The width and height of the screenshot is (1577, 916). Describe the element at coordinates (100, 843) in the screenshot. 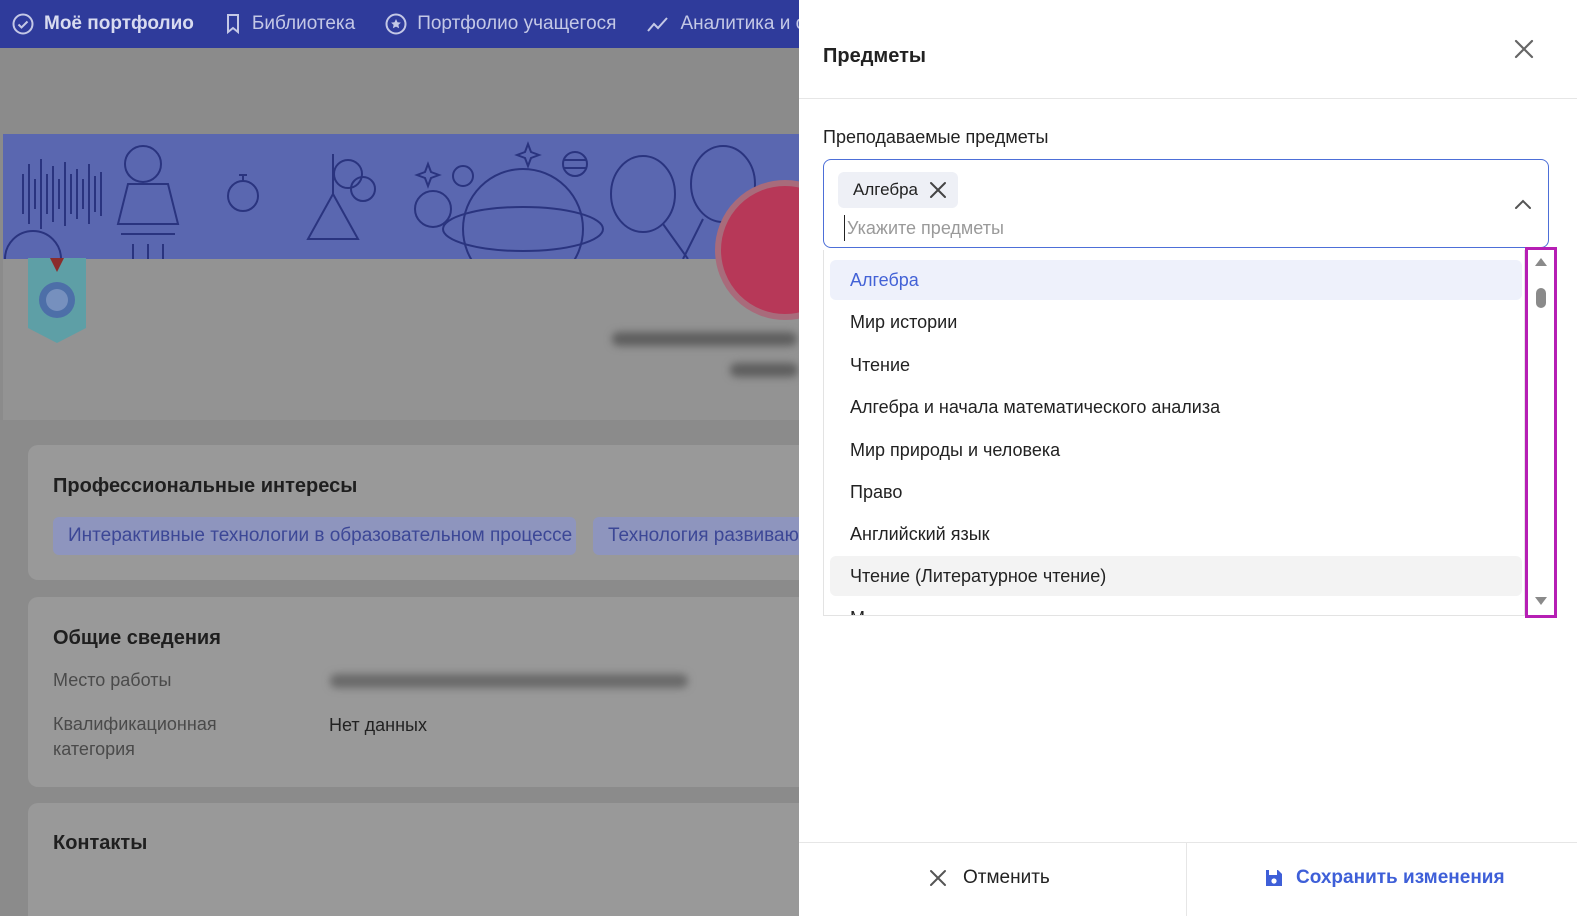

I see `contacts-title: Контакты` at that location.